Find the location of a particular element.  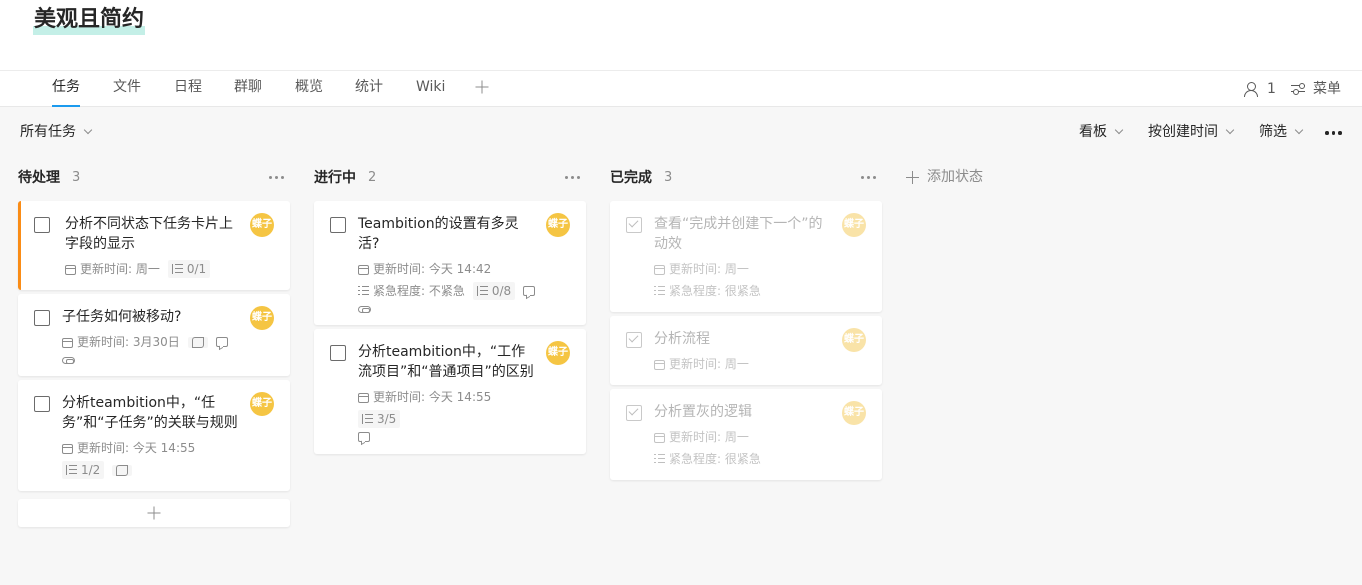

task-card: 子任务如何被移动? 蝶子 更新时间: 3月30日 is located at coordinates (154, 335).